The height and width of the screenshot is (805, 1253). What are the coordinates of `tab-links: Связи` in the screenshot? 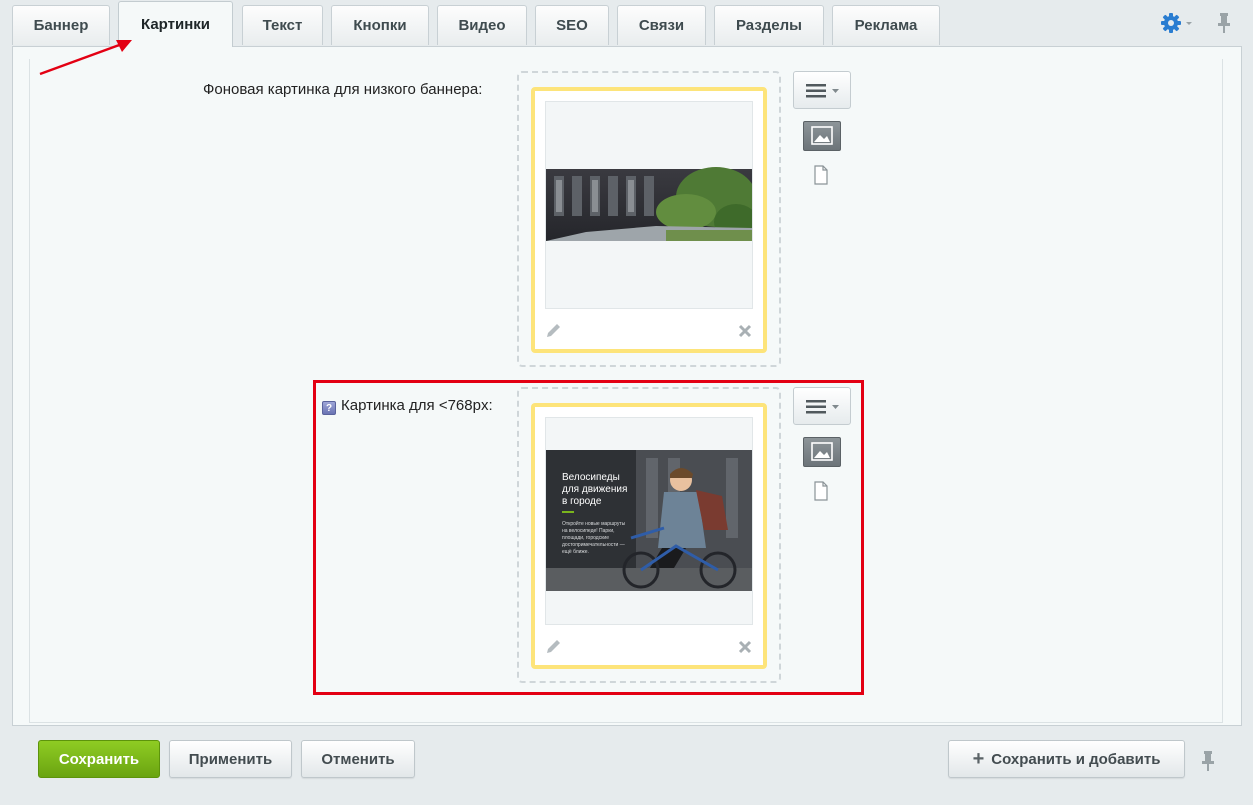 It's located at (661, 25).